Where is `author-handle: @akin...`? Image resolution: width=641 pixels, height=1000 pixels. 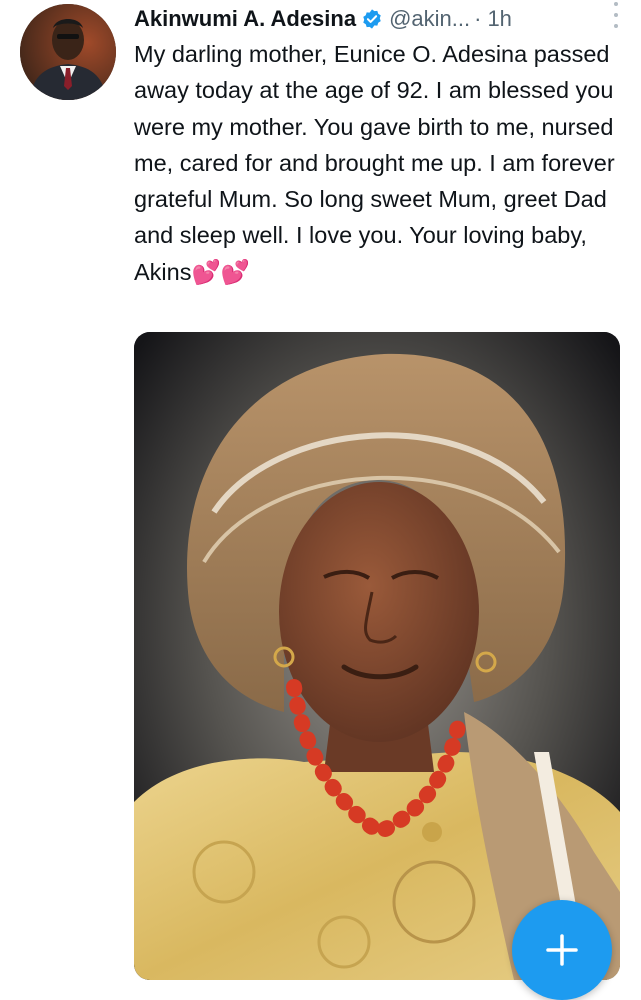
author-handle: @akin... is located at coordinates (429, 19).